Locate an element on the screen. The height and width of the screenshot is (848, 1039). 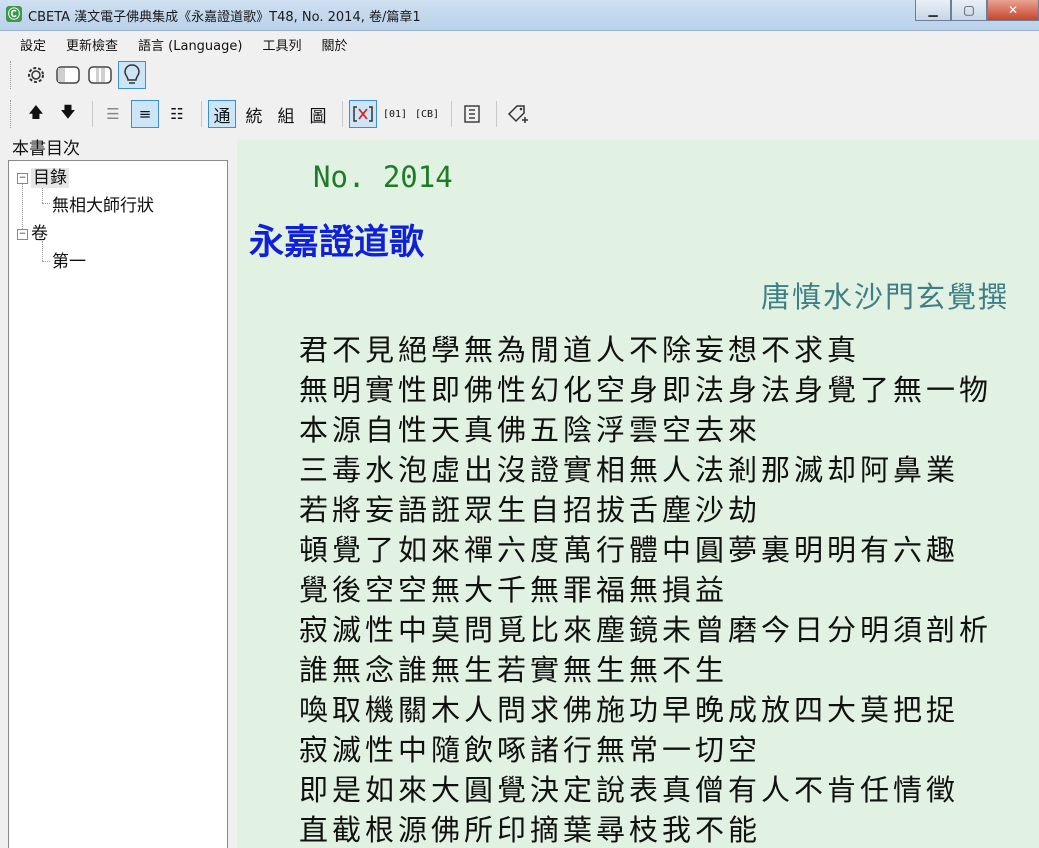
tag-add-icon is located at coordinates (517, 114).